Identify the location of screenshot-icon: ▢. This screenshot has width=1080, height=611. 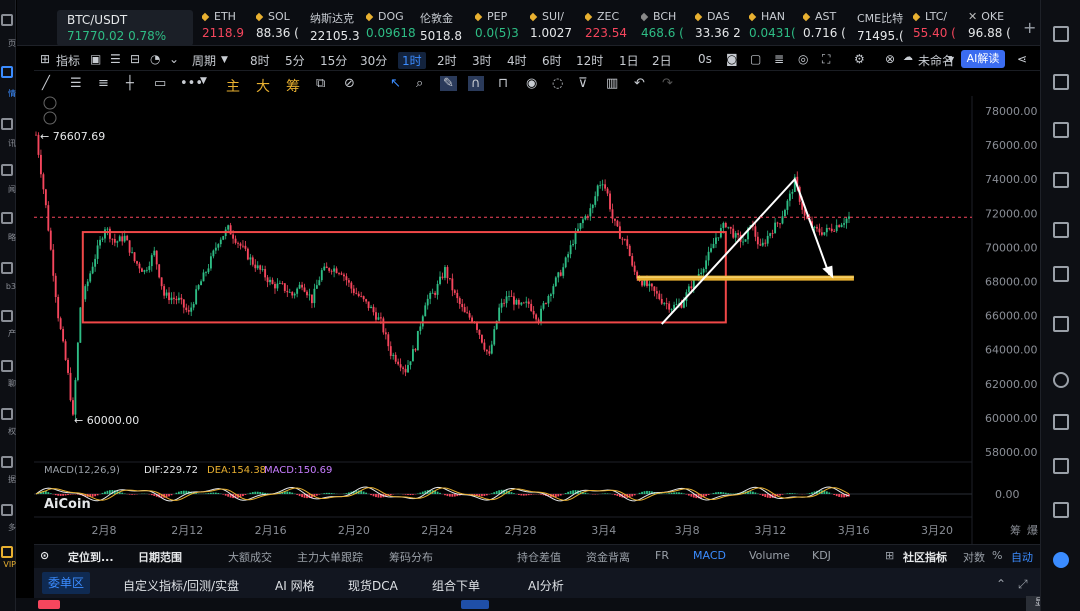
(755, 59).